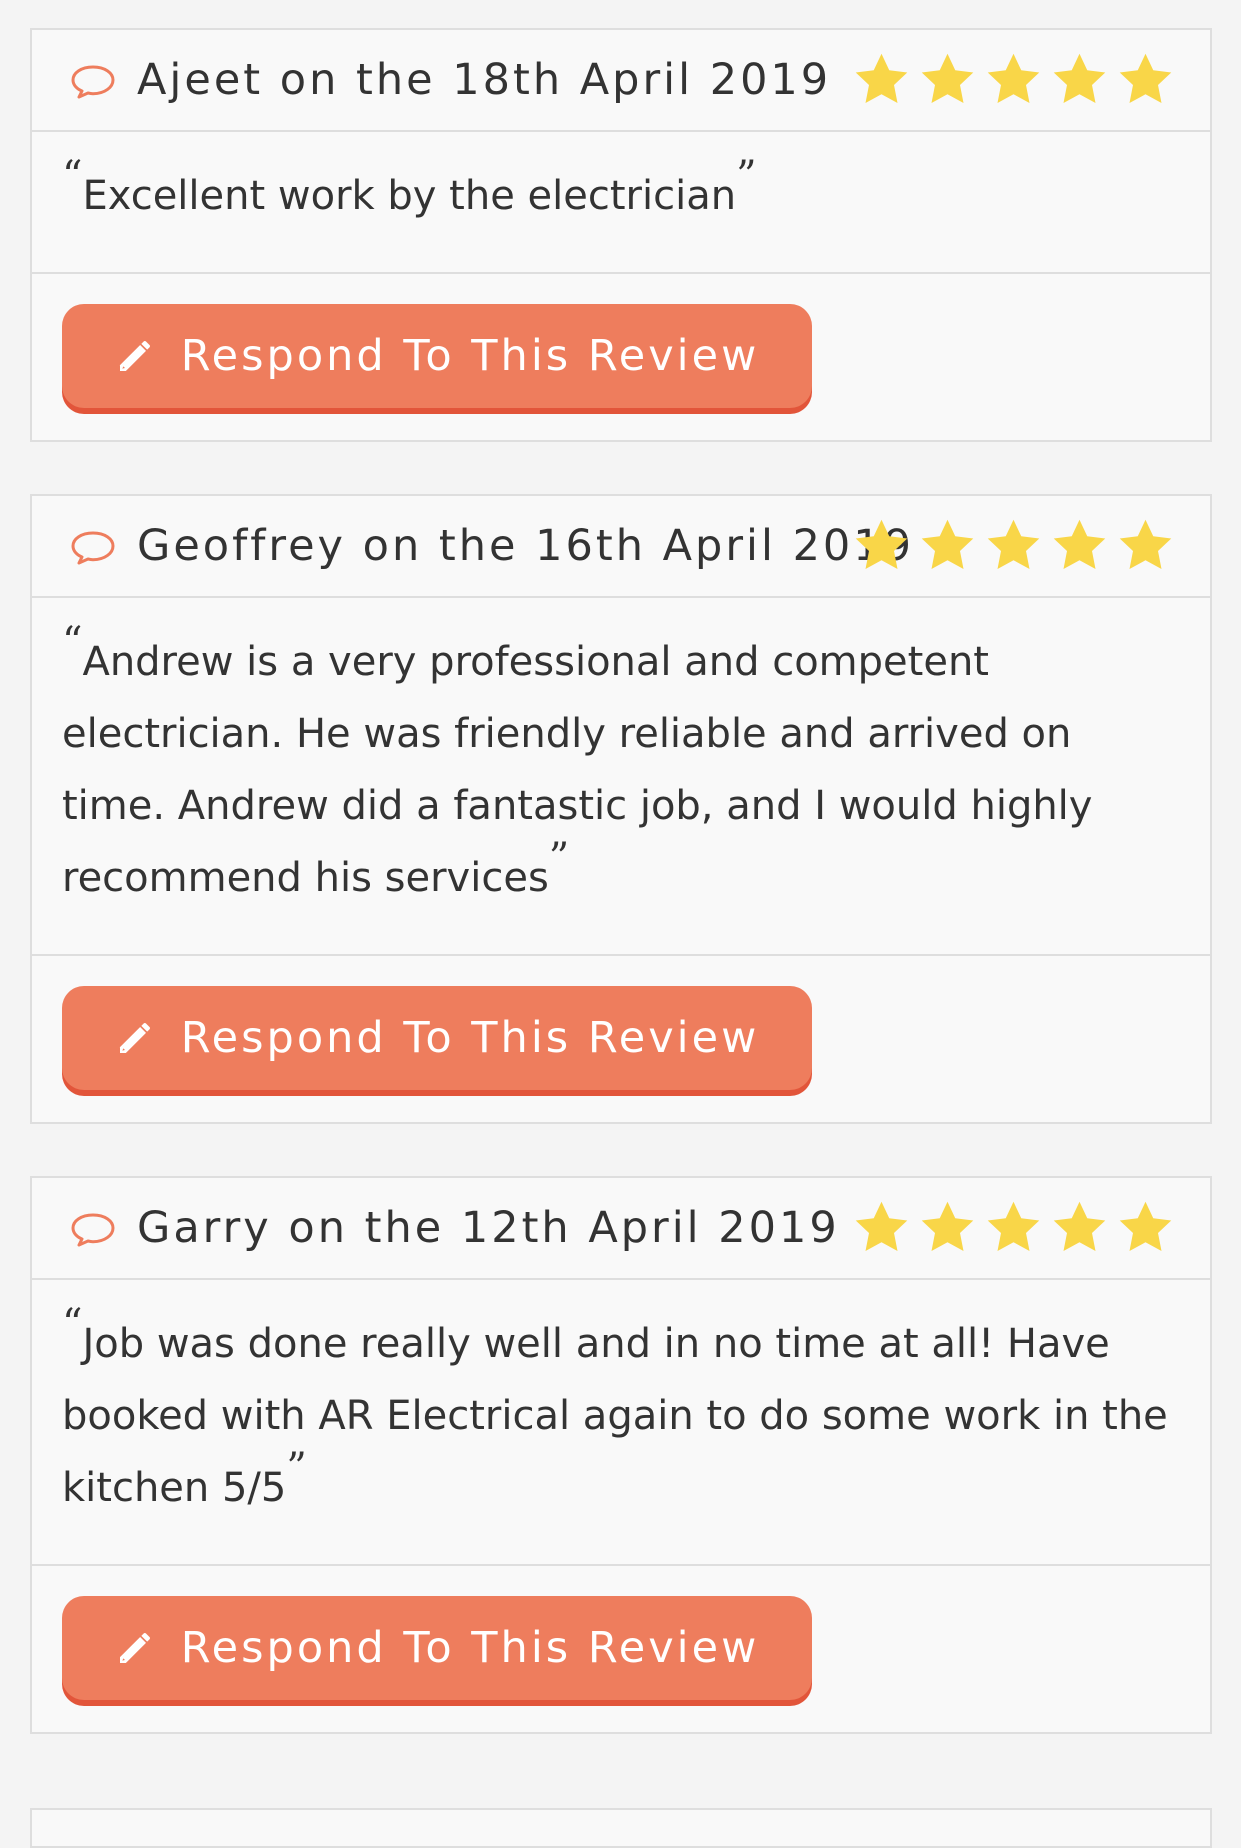 The image size is (1241, 1848). I want to click on review-header: Ajeet on the 18th April 2019, so click(621, 81).